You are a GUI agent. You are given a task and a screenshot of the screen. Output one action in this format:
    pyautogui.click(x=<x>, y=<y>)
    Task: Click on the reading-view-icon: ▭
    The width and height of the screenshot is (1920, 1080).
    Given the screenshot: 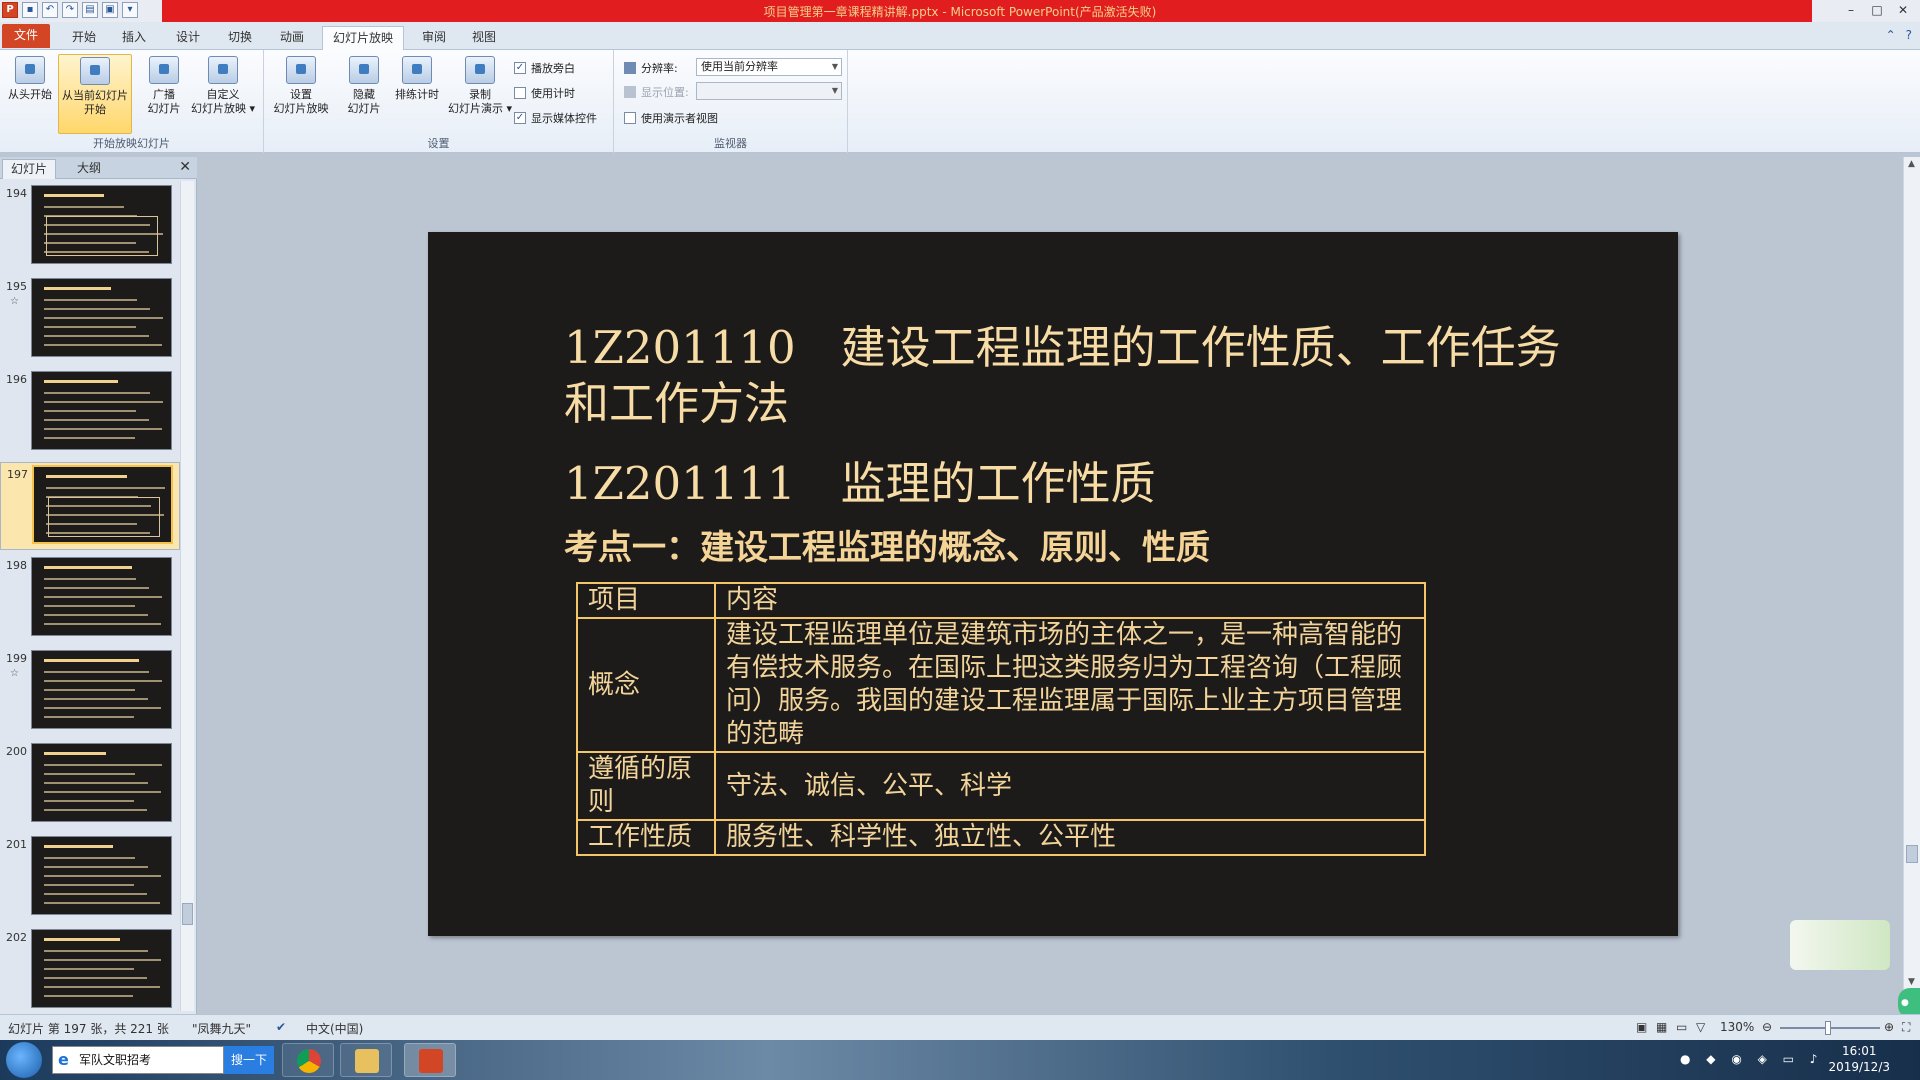 What is the action you would take?
    pyautogui.click(x=1681, y=1027)
    